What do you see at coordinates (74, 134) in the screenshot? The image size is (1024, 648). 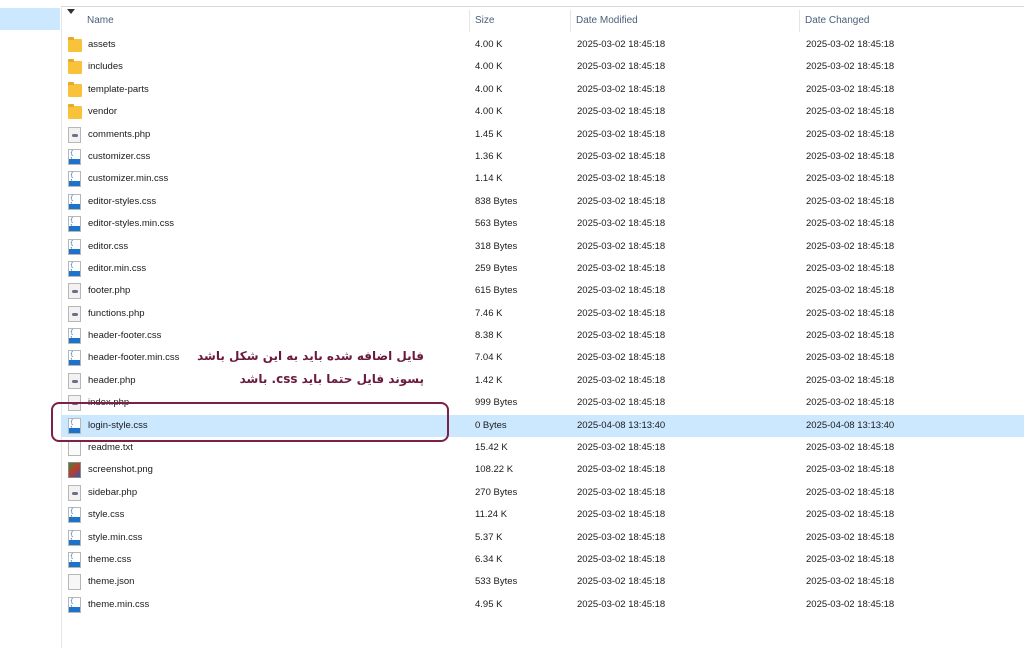 I see `php-file-icon` at bounding box center [74, 134].